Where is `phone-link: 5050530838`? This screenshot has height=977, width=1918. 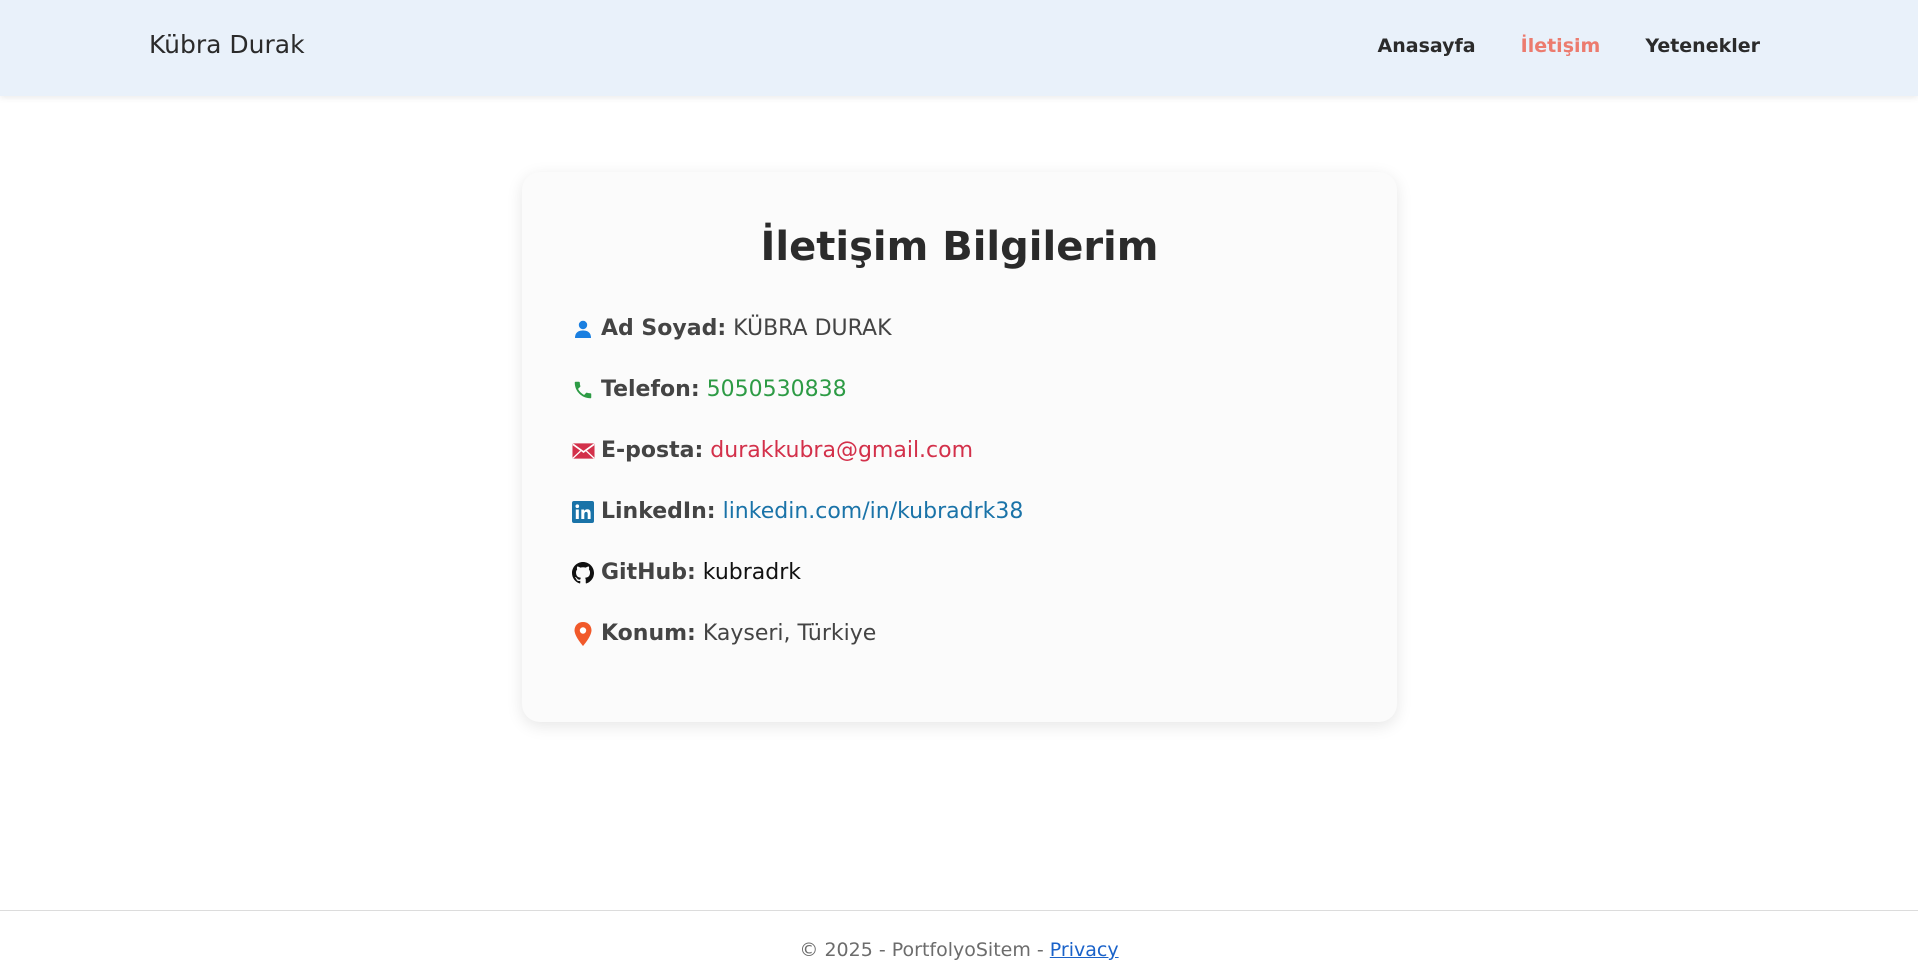
phone-link: 5050530838 is located at coordinates (777, 390).